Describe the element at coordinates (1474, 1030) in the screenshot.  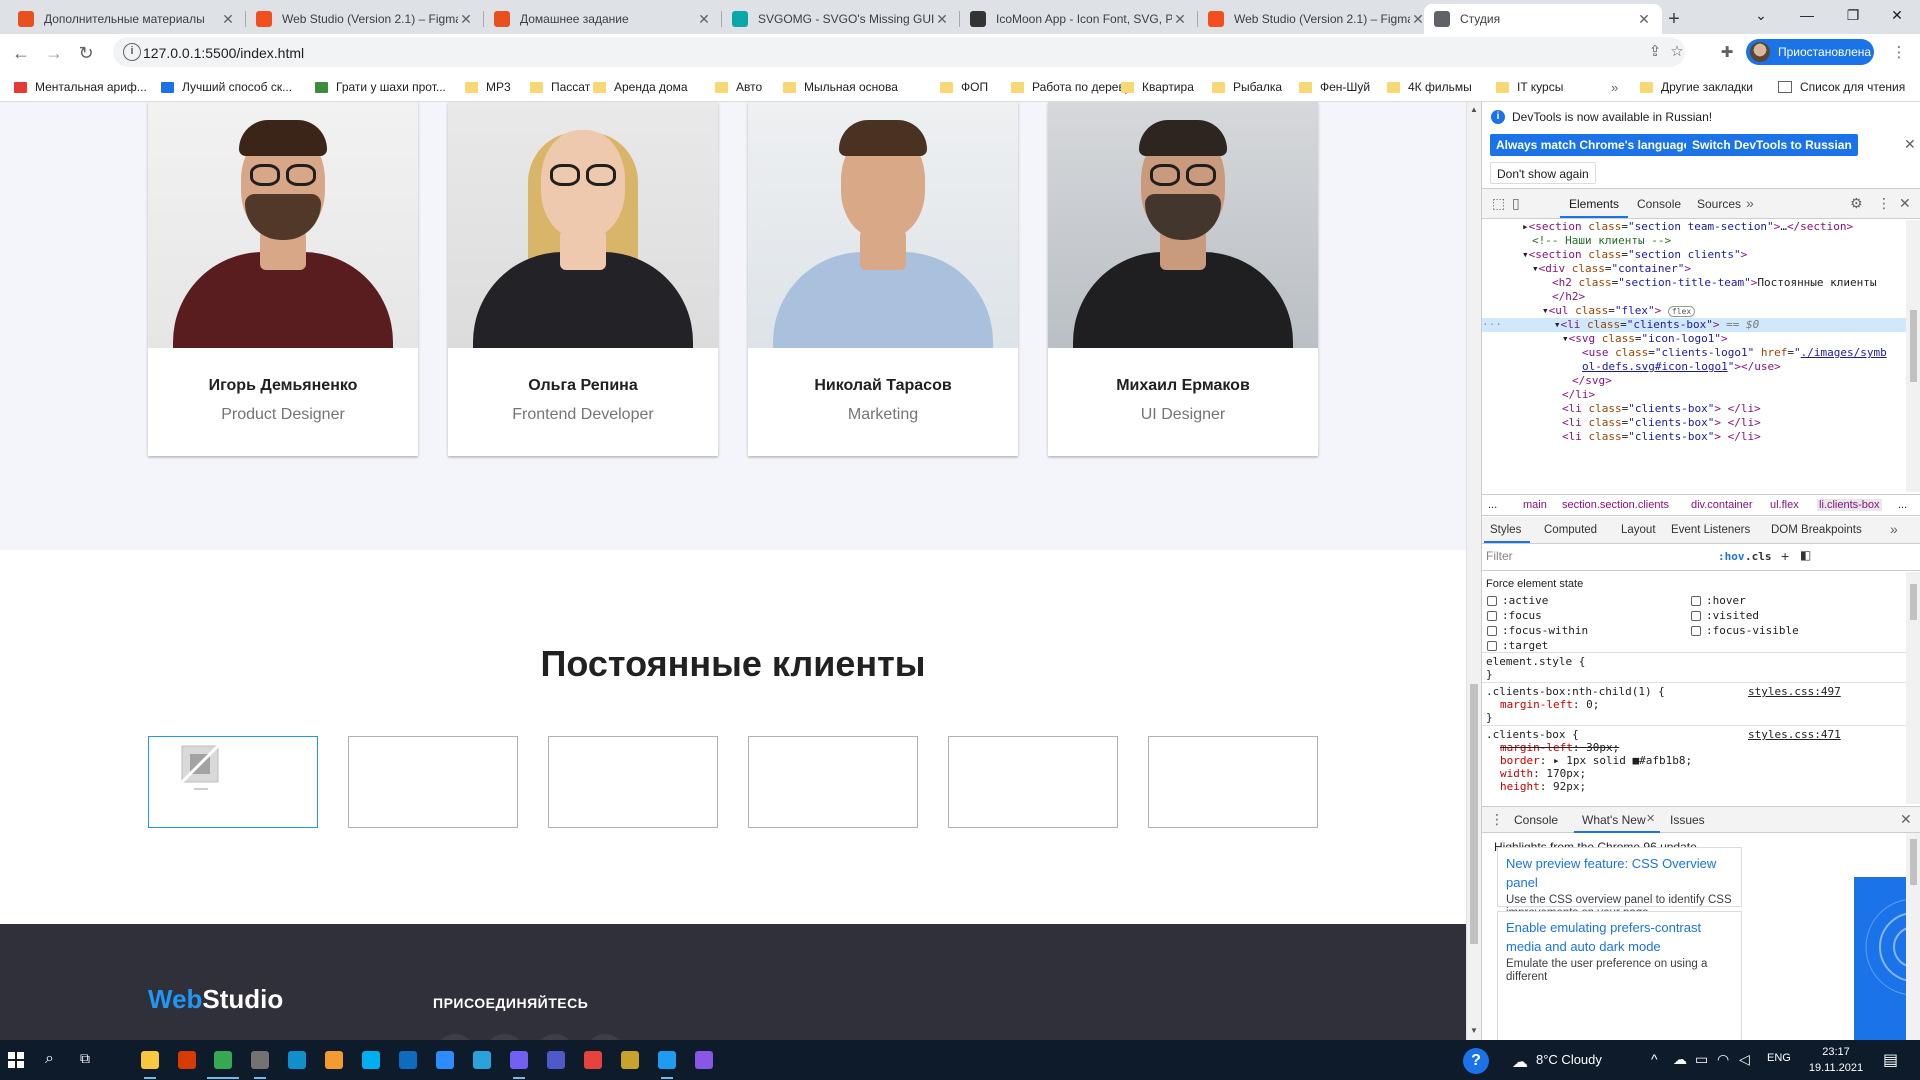
I see `scroll-down-icon: ▼` at that location.